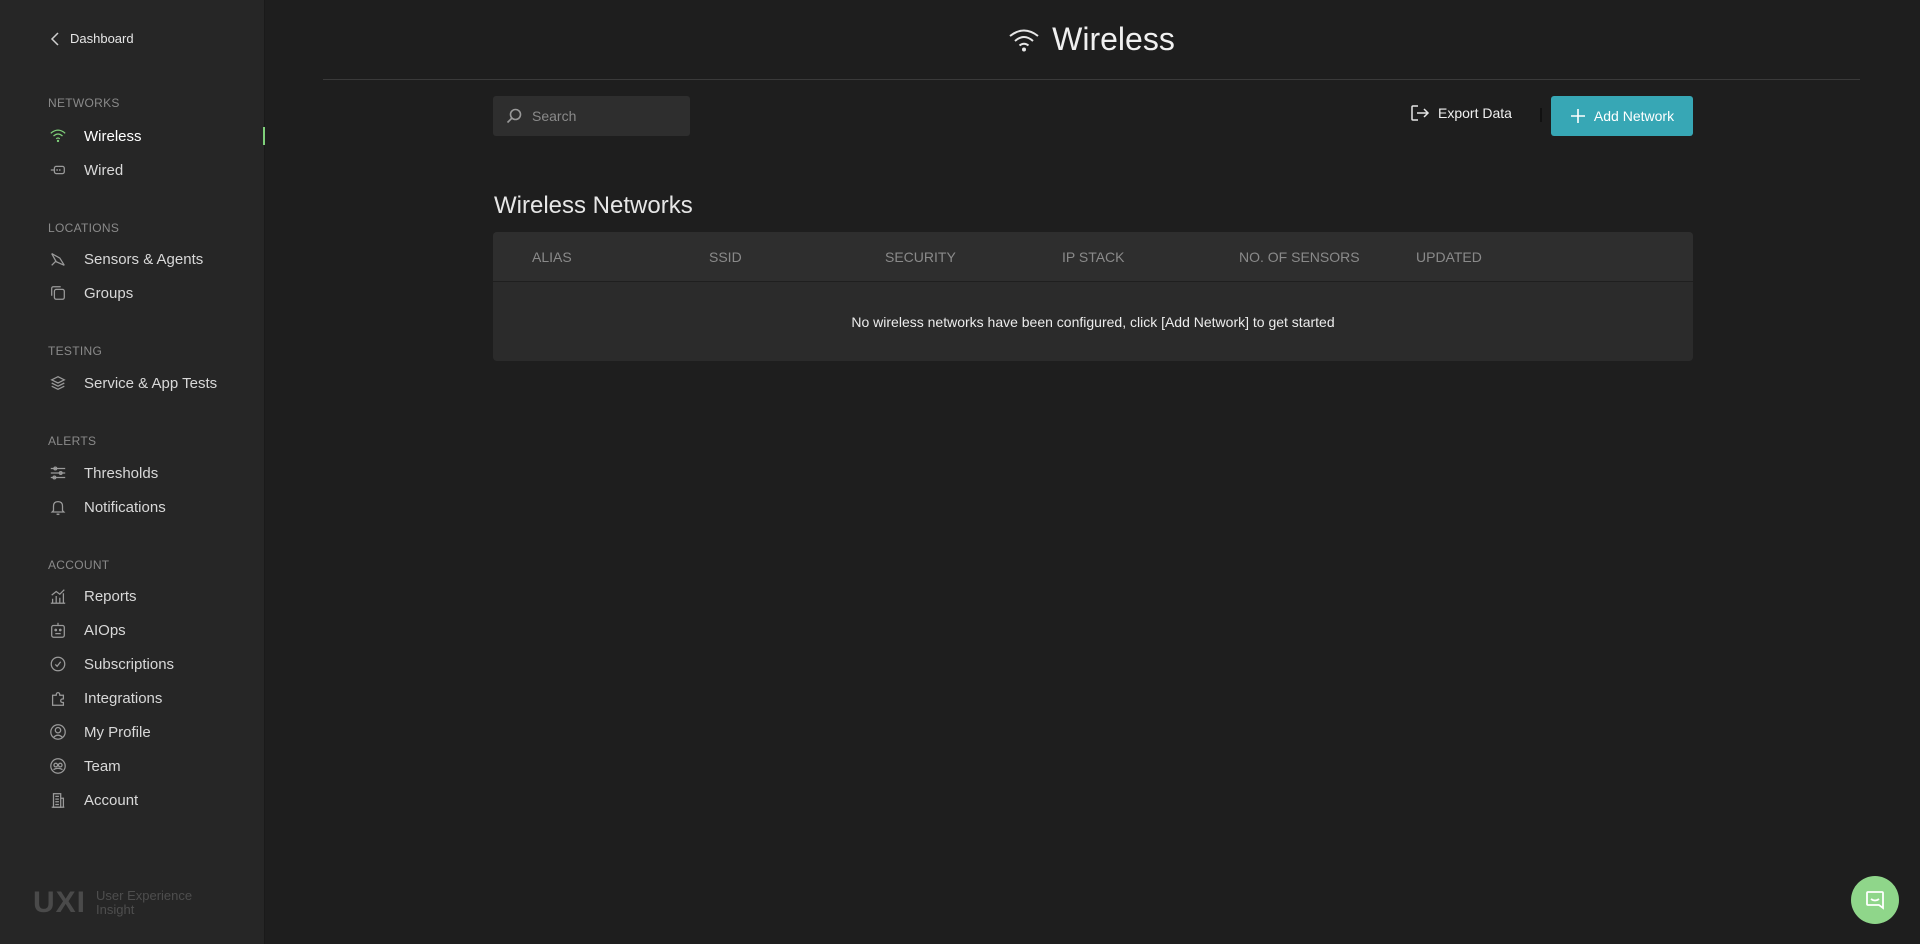  What do you see at coordinates (125, 507) in the screenshot?
I see `sidebar-item-label: Notifications` at bounding box center [125, 507].